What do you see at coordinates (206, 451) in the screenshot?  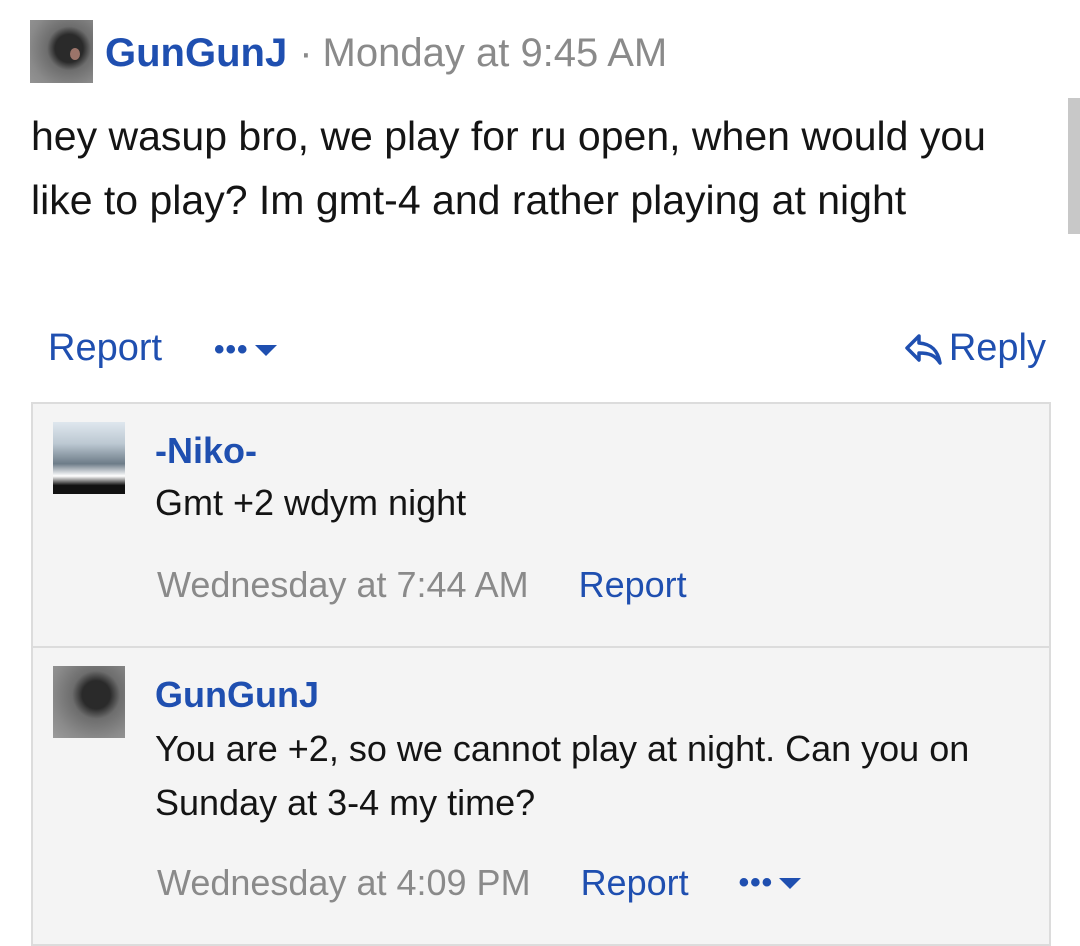 I see `comment-author: -Niko-` at bounding box center [206, 451].